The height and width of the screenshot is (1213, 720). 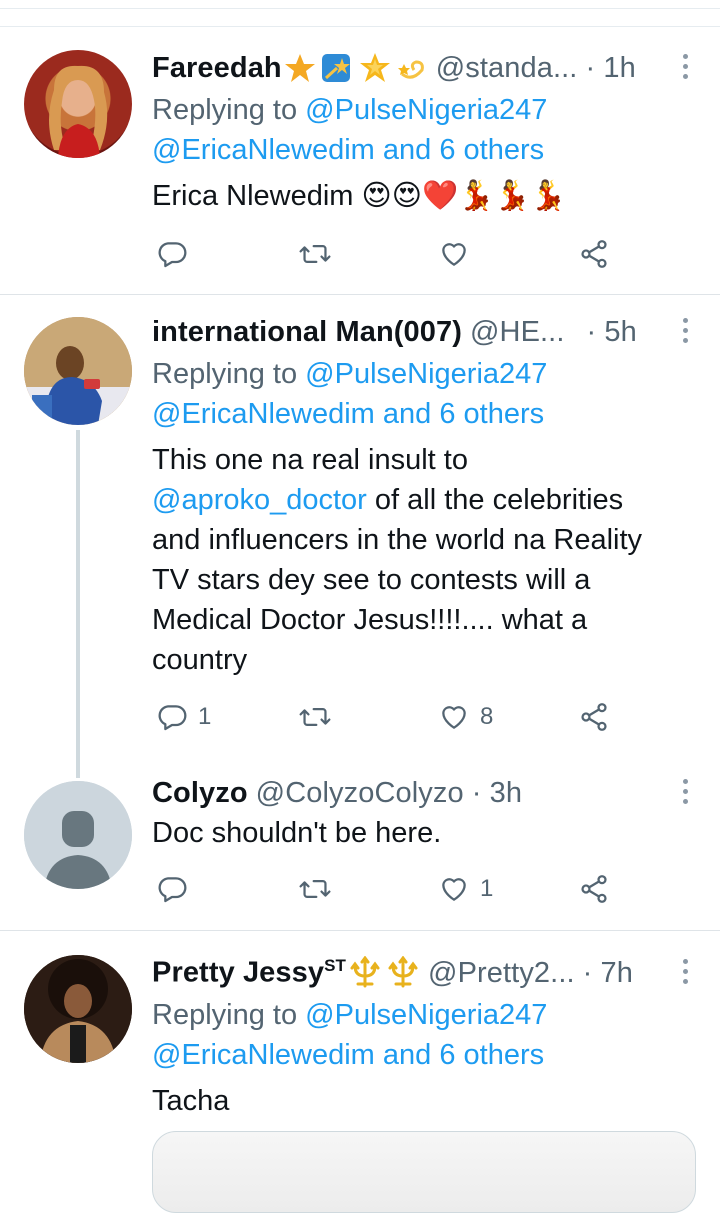 What do you see at coordinates (608, 973) in the screenshot?
I see `timestamp: · 7h` at bounding box center [608, 973].